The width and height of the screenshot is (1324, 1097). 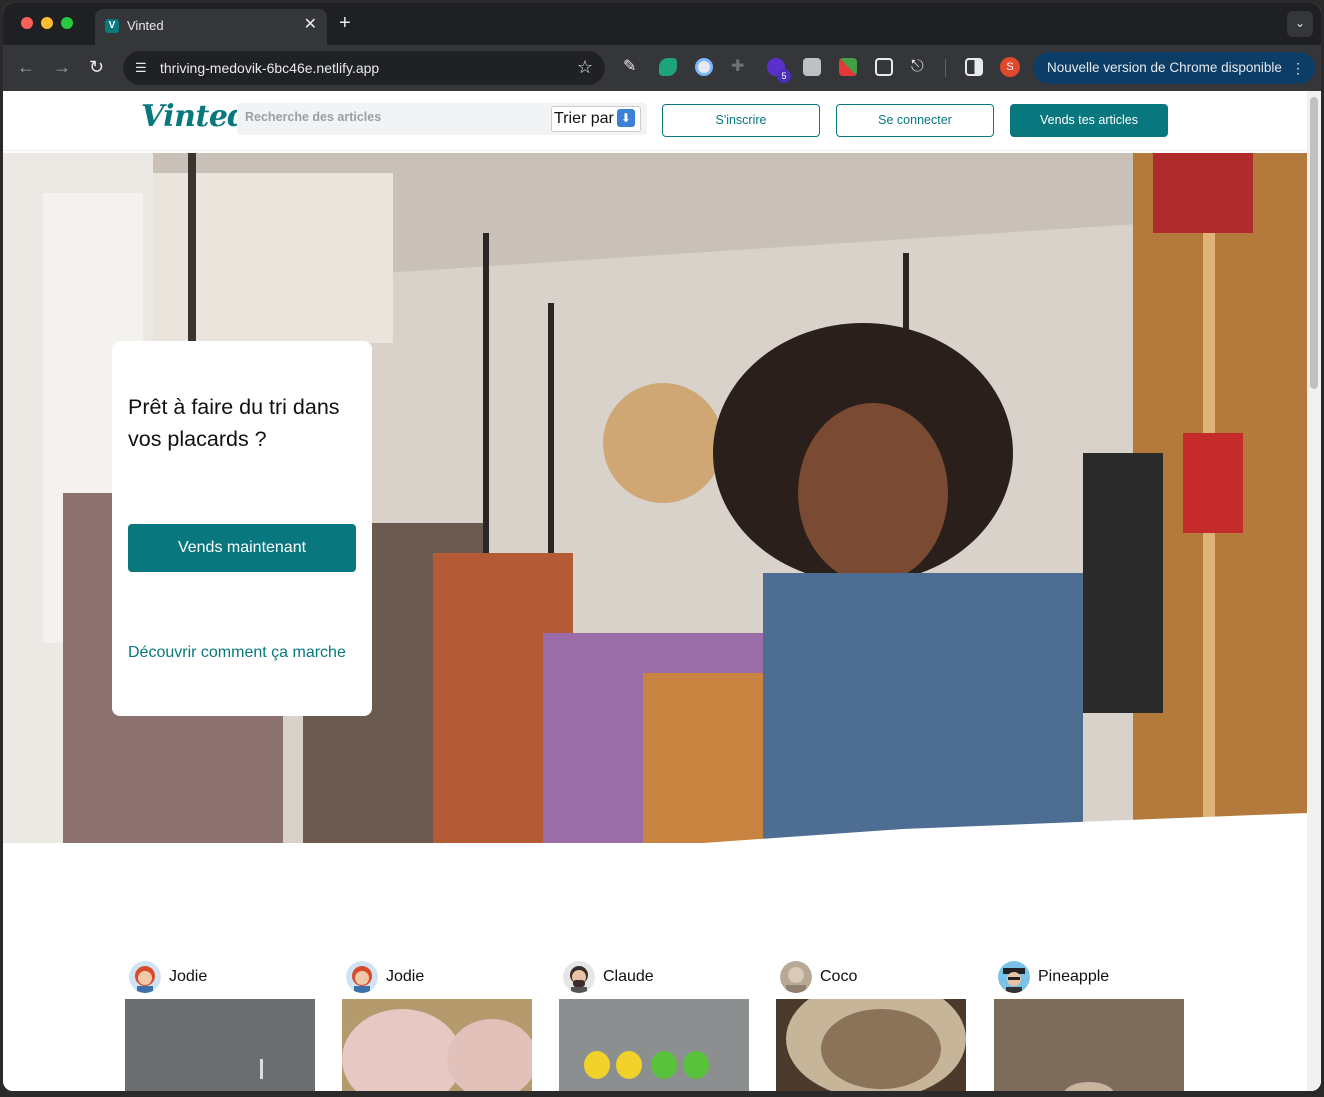 What do you see at coordinates (655, 866) in the screenshot?
I see `torn-paper-edge` at bounding box center [655, 866].